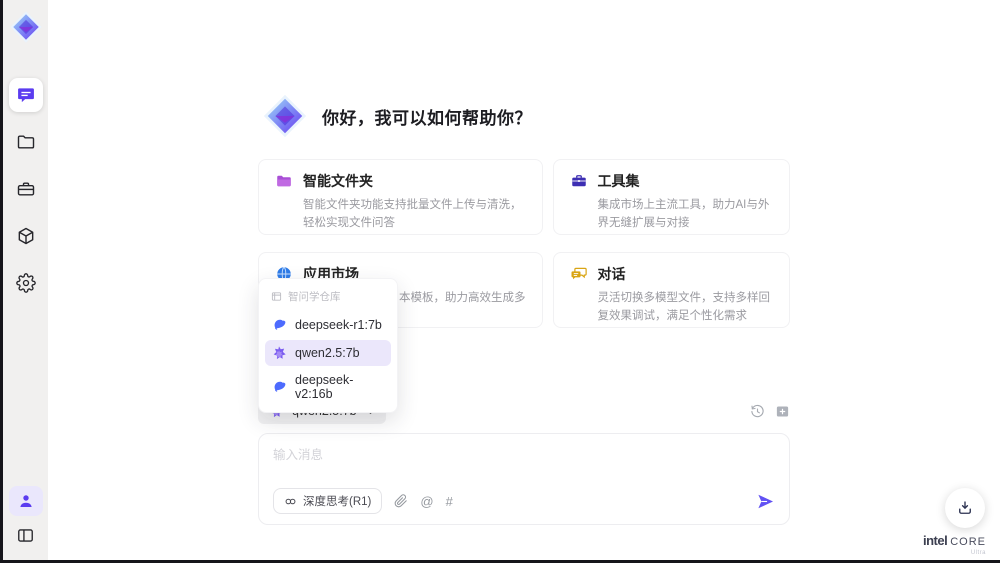 The height and width of the screenshot is (563, 1000). Describe the element at coordinates (279, 353) in the screenshot. I see `qwen-icon` at that location.